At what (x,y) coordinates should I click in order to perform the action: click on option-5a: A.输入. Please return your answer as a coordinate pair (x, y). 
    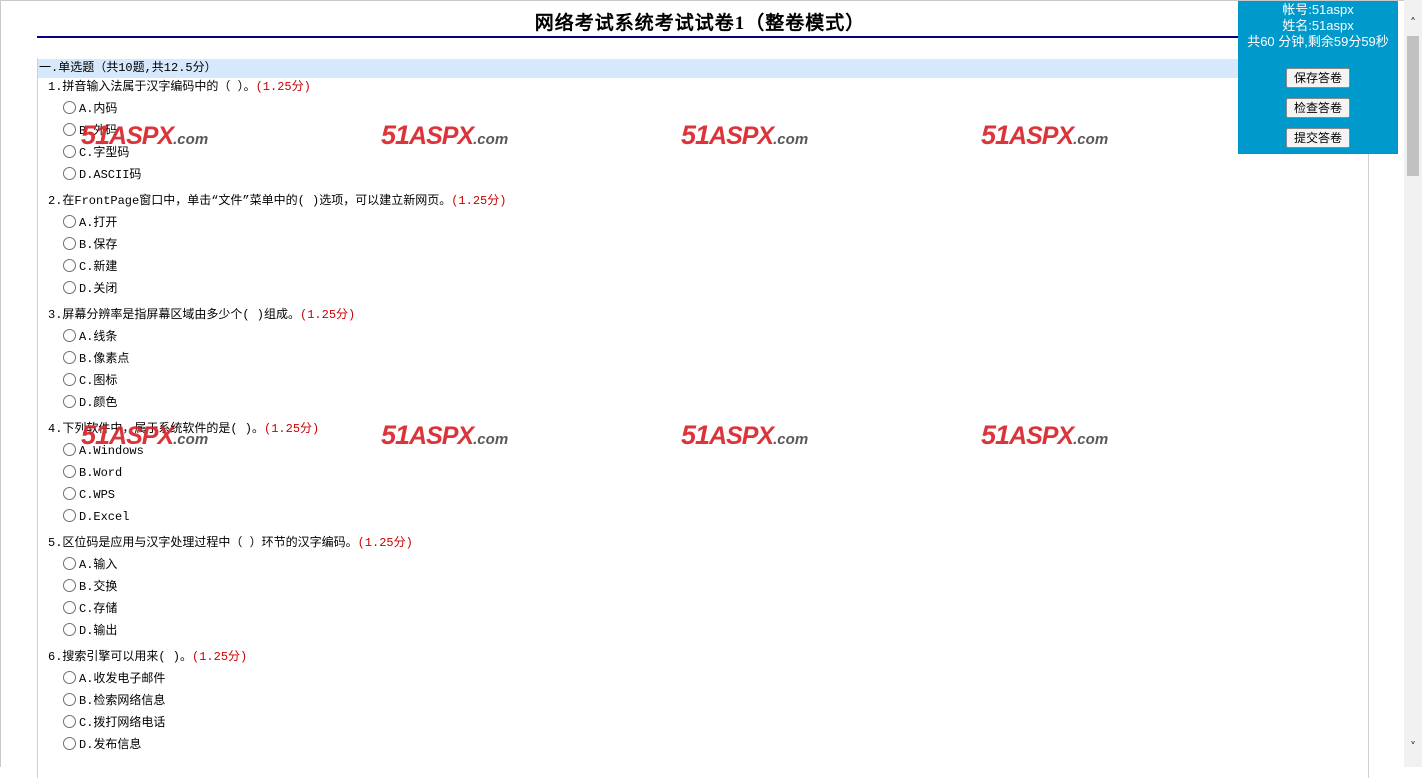
    Looking at the image, I should click on (90, 565).